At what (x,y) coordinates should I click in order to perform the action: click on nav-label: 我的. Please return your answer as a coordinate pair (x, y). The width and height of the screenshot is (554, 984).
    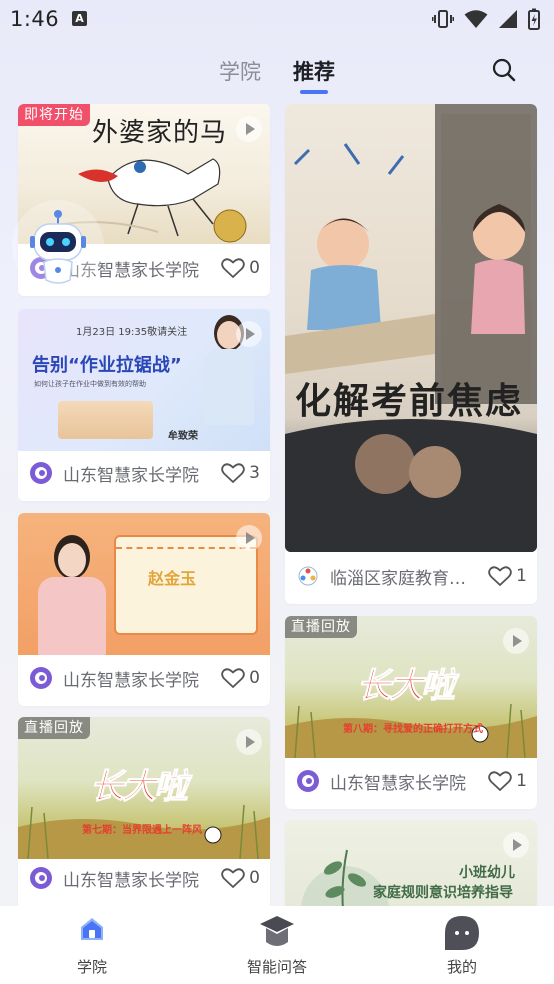
    Looking at the image, I should click on (461, 967).